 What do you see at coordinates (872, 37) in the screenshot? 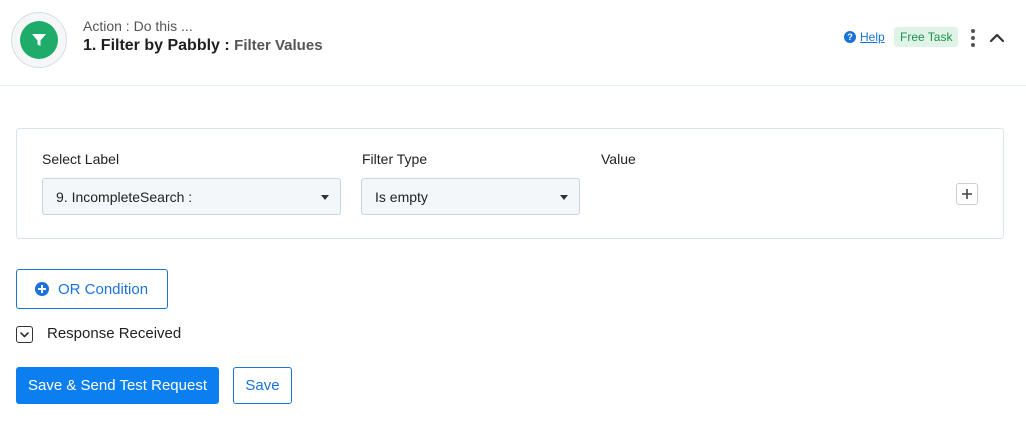
I see `help-link-label: Help` at bounding box center [872, 37].